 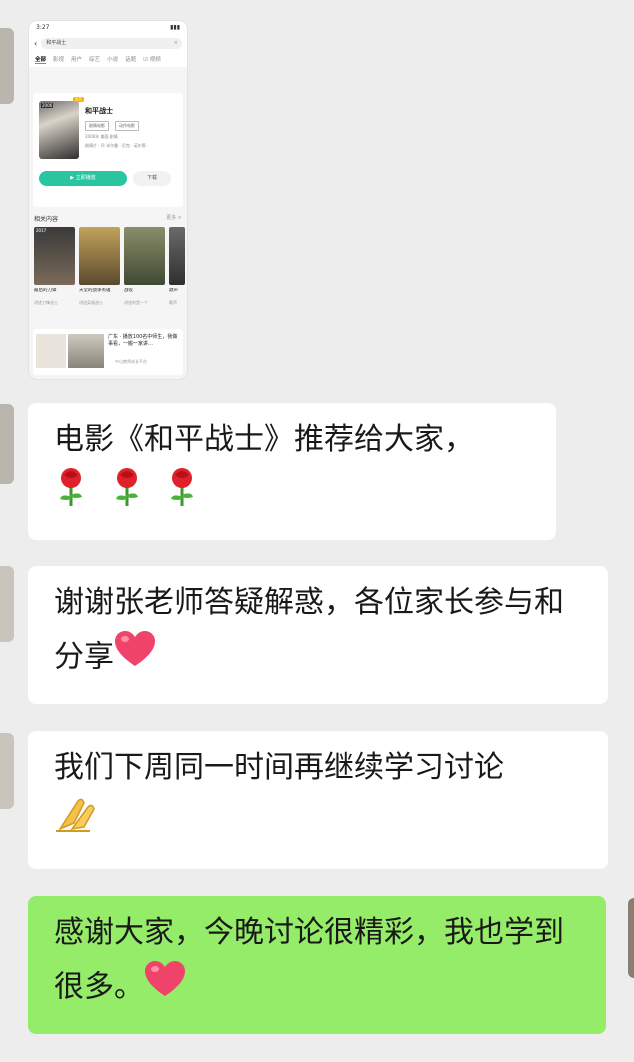 What do you see at coordinates (108, 352) in the screenshot?
I see `article-card: 广东 · 播放100名中师生，我做事看，一搬一家讲… 中山教师成长平台` at bounding box center [108, 352].